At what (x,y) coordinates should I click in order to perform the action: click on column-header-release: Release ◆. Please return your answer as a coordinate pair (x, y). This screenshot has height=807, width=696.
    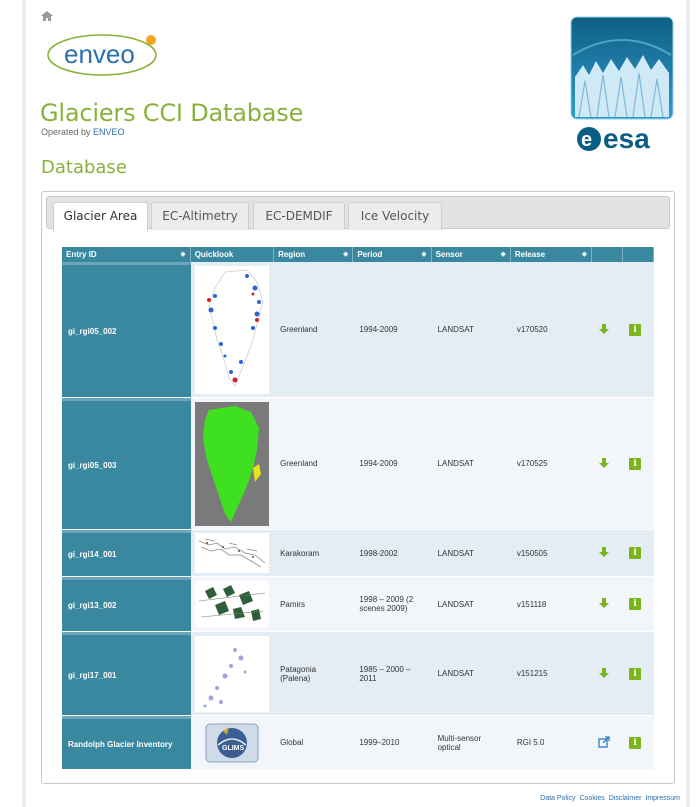
    Looking at the image, I should click on (551, 254).